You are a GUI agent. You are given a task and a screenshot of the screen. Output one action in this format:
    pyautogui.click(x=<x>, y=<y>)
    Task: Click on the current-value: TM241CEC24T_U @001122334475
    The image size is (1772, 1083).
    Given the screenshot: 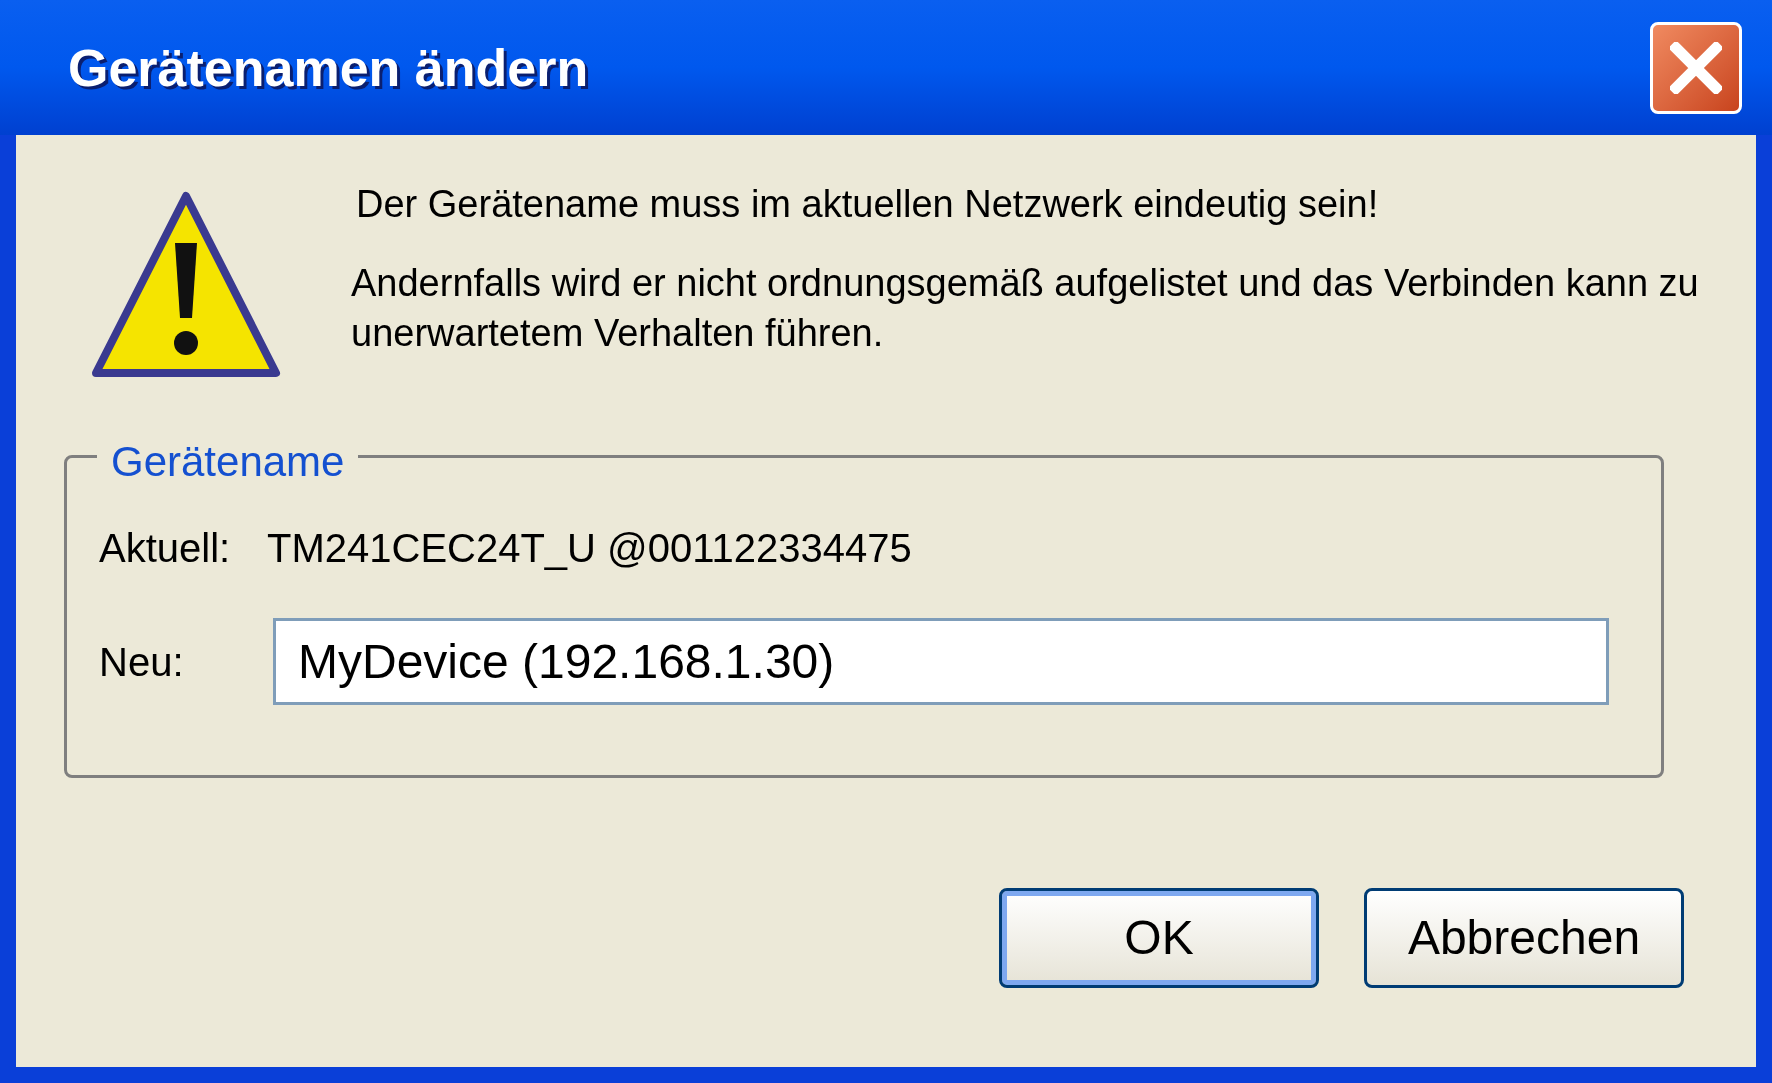 What is the action you would take?
    pyautogui.click(x=589, y=548)
    